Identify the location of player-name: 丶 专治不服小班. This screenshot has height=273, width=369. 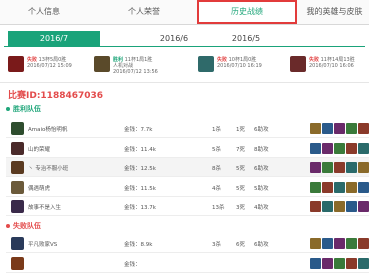
(48, 169).